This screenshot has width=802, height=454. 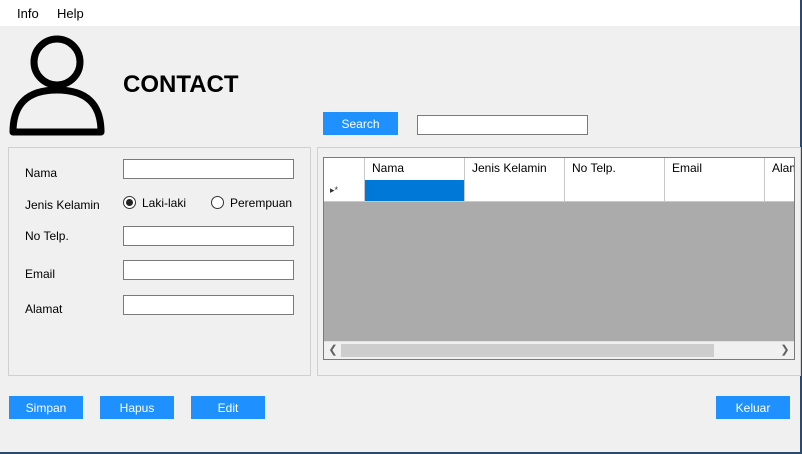 I want to click on no-telp-field, so click(x=208, y=236).